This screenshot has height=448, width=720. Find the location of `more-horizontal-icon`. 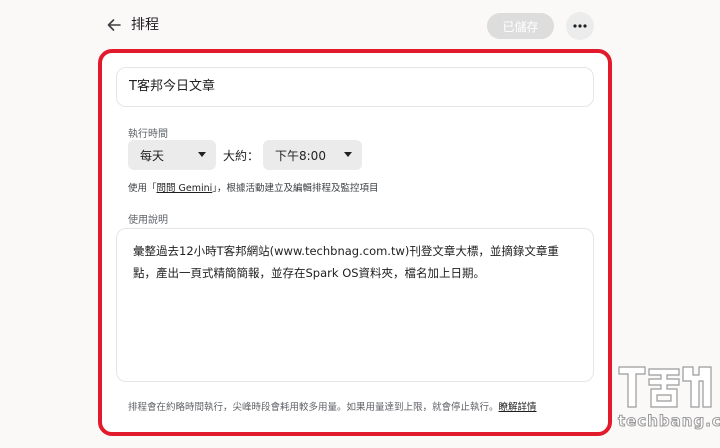

more-horizontal-icon is located at coordinates (580, 26).